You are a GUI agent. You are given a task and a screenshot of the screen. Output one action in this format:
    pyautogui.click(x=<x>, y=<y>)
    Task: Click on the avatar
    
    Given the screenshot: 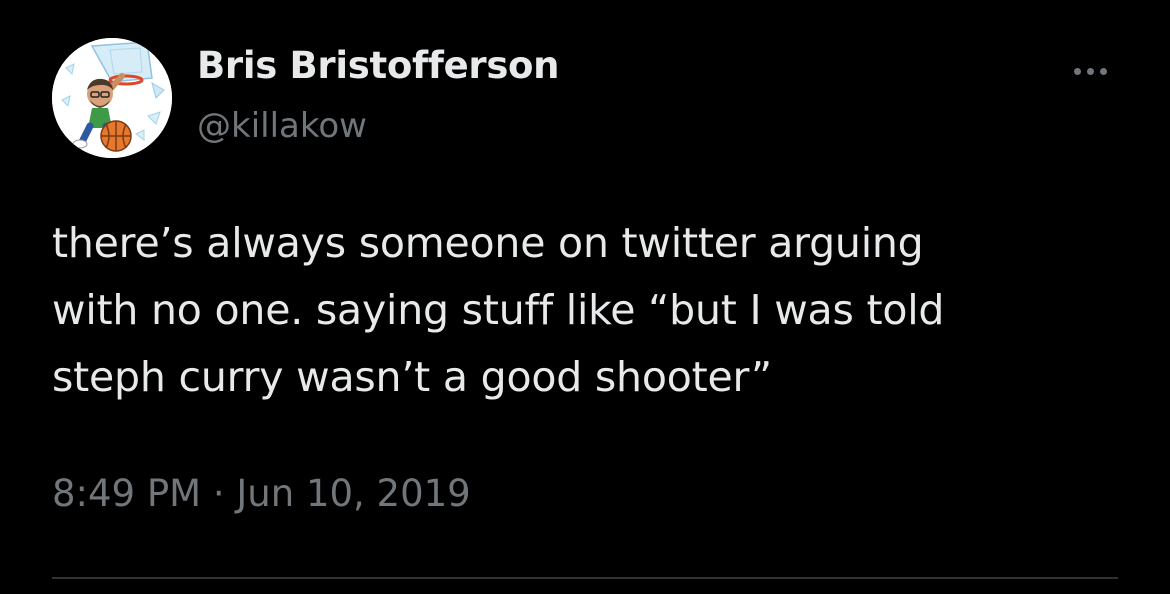 What is the action you would take?
    pyautogui.click(x=112, y=98)
    